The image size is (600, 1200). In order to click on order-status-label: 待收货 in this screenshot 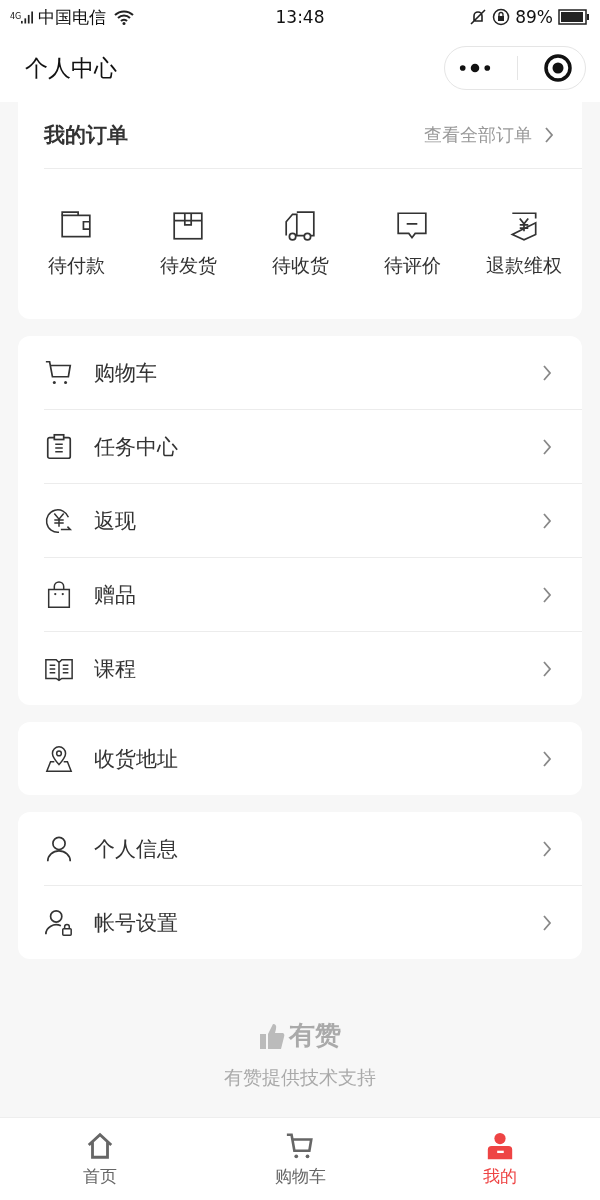, I will do `click(300, 266)`.